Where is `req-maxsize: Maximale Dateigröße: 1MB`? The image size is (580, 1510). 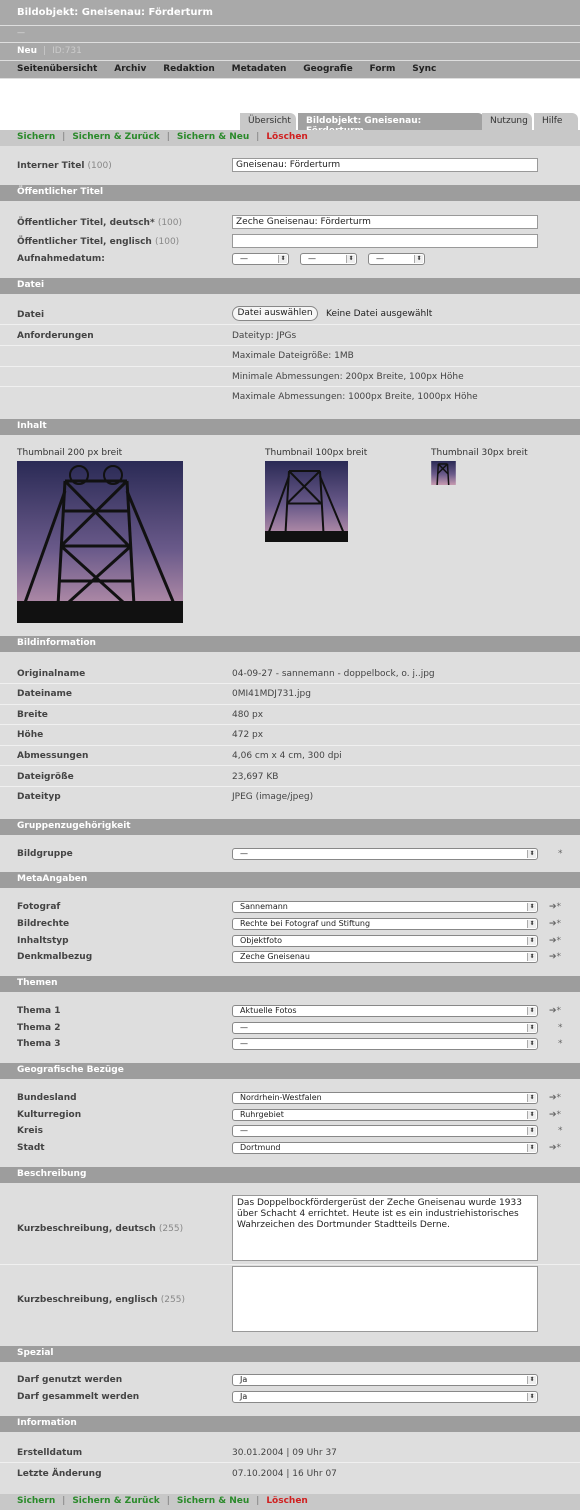
req-maxsize: Maximale Dateigröße: 1MB is located at coordinates (293, 356).